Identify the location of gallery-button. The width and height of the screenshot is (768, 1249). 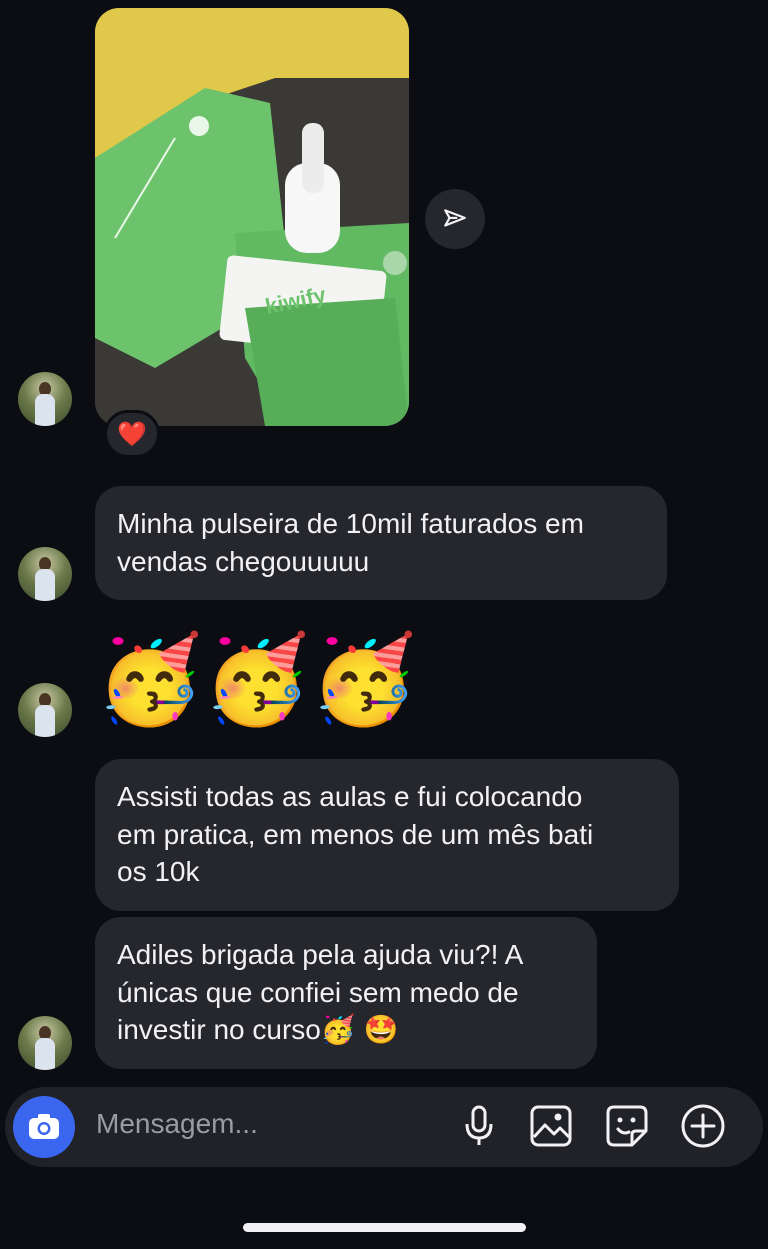
(551, 1126).